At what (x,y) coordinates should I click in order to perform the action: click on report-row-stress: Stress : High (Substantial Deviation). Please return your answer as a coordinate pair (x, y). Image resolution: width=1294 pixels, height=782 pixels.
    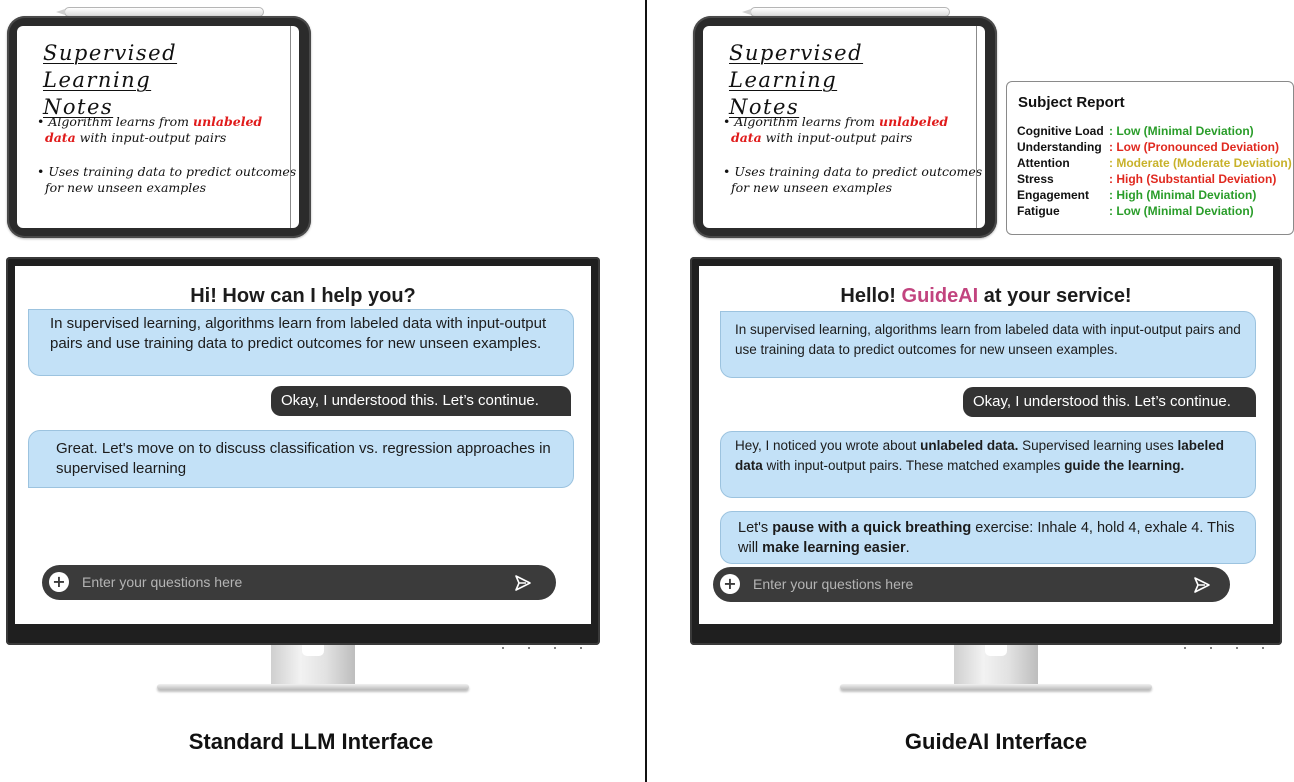
    Looking at the image, I should click on (1147, 179).